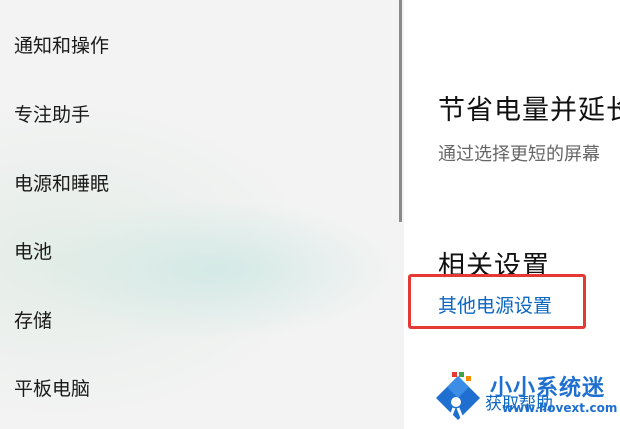  What do you see at coordinates (199, 115) in the screenshot?
I see `sidebar-item-focus-assist: 专注助手` at bounding box center [199, 115].